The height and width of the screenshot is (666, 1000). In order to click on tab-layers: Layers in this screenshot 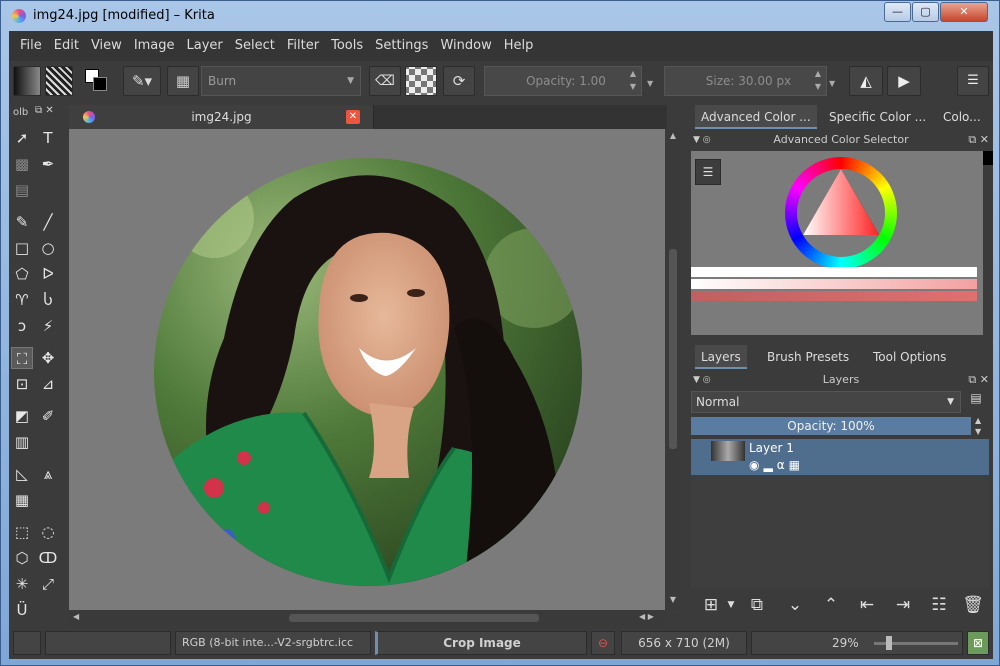, I will do `click(721, 357)`.